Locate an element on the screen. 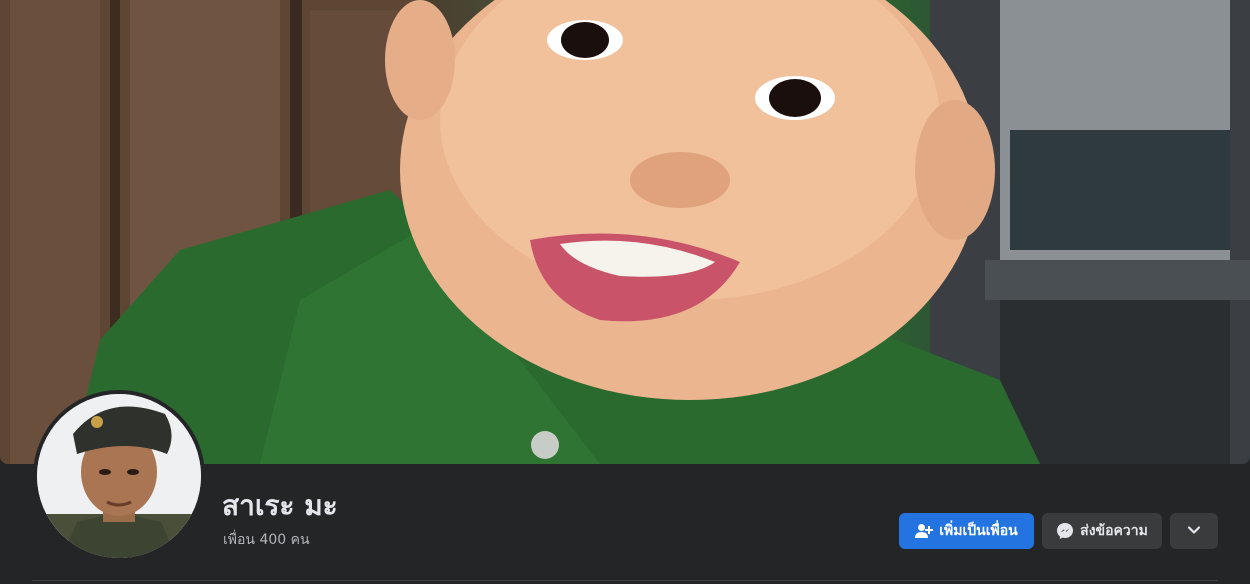 The image size is (1250, 584). more-options-button is located at coordinates (1194, 531).